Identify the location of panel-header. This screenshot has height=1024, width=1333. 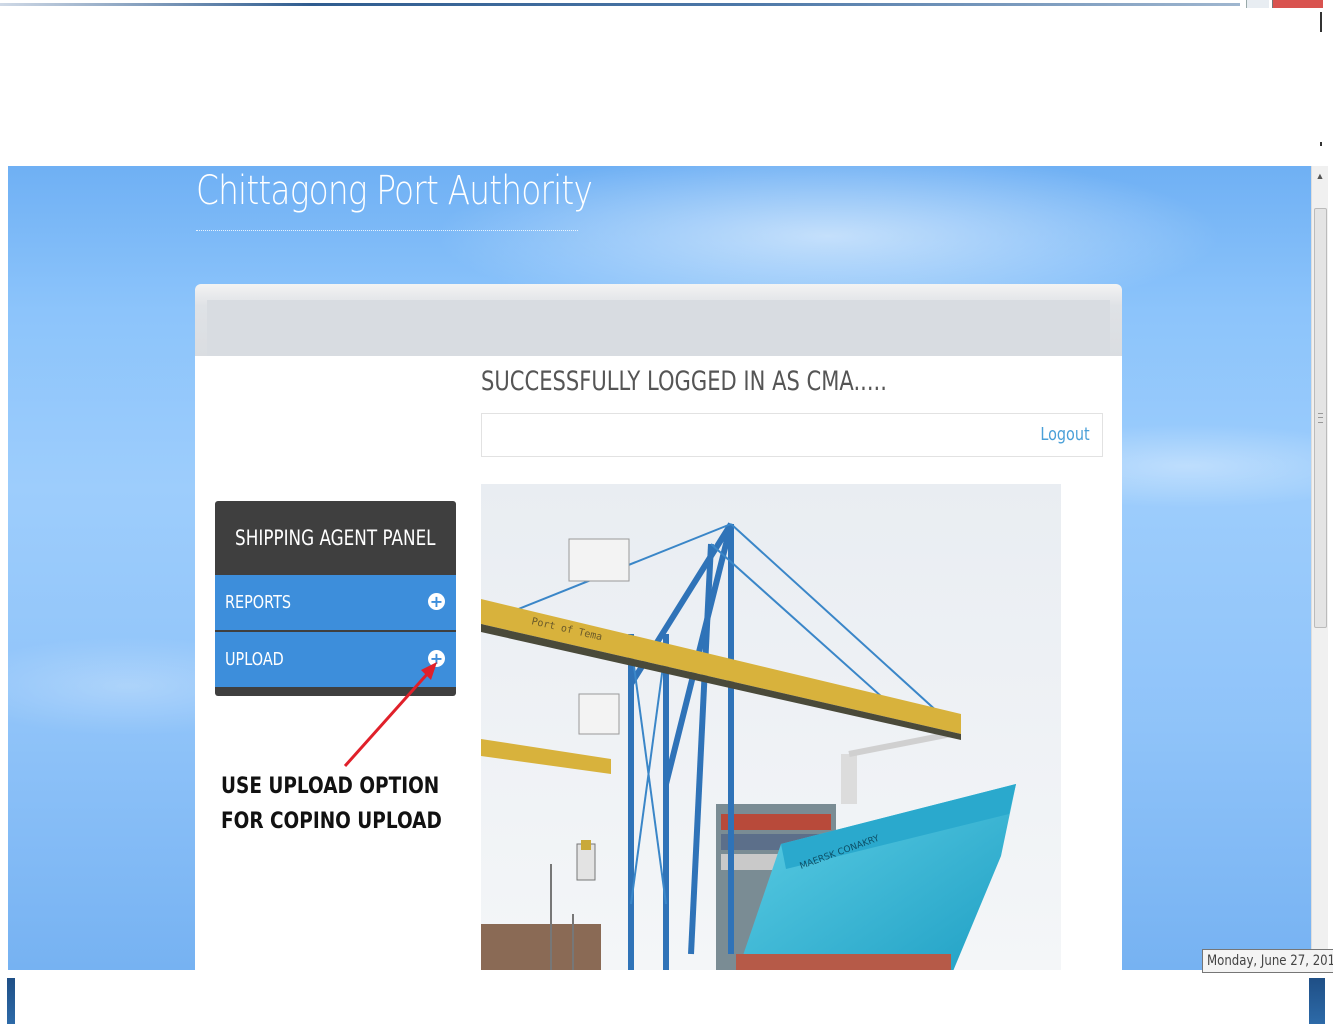
(658, 320).